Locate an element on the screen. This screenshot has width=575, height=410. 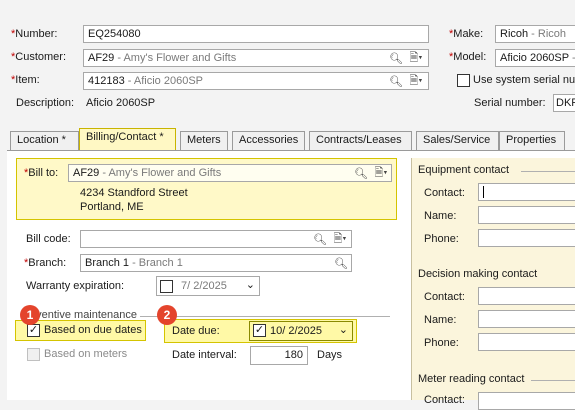
bill-to-field: AF29 - Amy's Flower and Gifts is located at coordinates (230, 173).